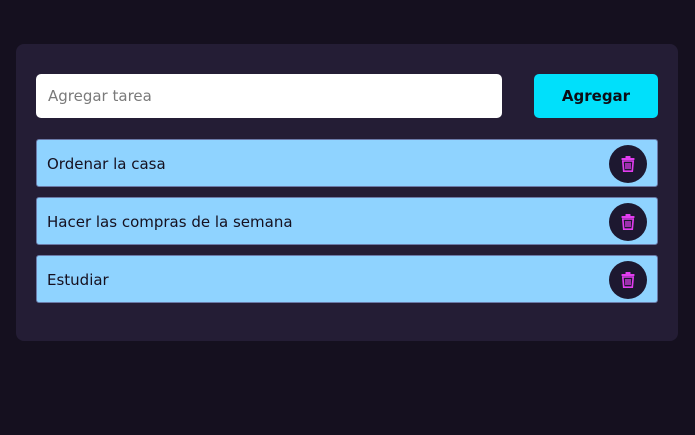  I want to click on task-item: Ordenar la casa, so click(347, 163).